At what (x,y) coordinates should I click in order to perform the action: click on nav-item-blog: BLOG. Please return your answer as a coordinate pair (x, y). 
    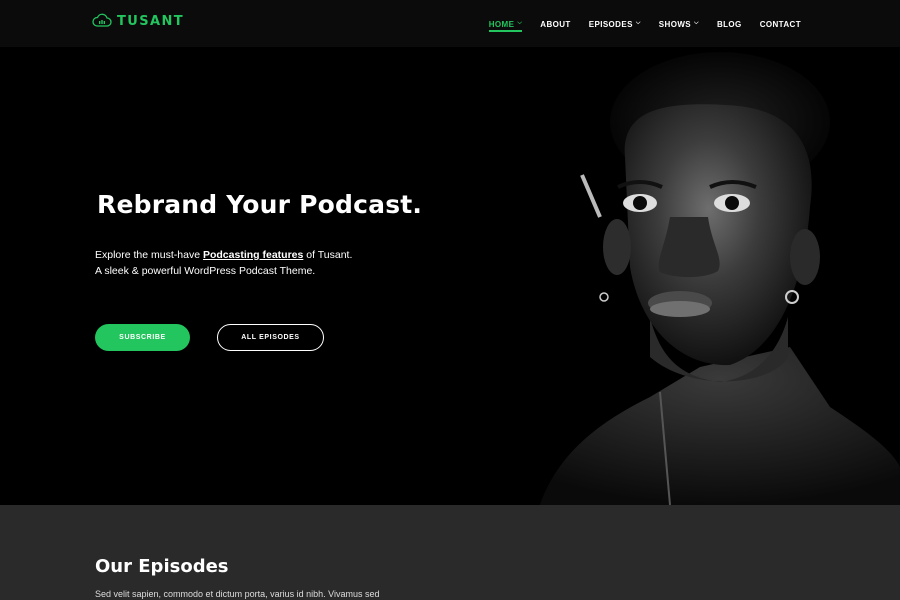
    Looking at the image, I should click on (729, 24).